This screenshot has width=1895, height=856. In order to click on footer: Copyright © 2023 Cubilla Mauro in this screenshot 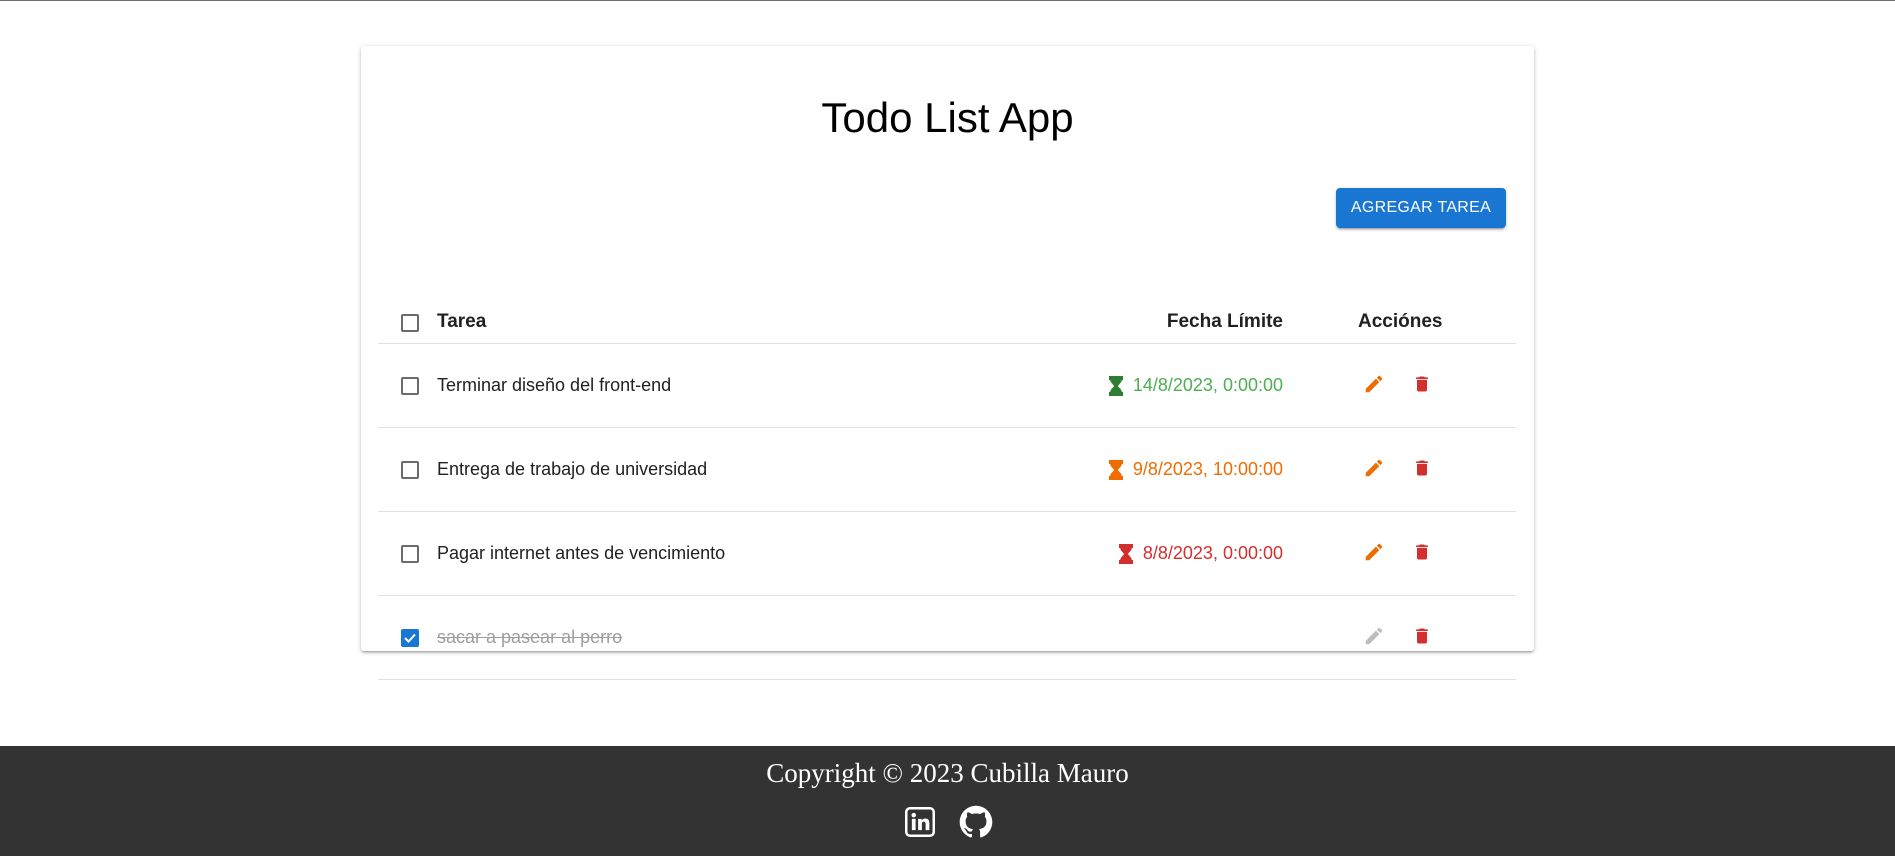, I will do `click(947, 801)`.